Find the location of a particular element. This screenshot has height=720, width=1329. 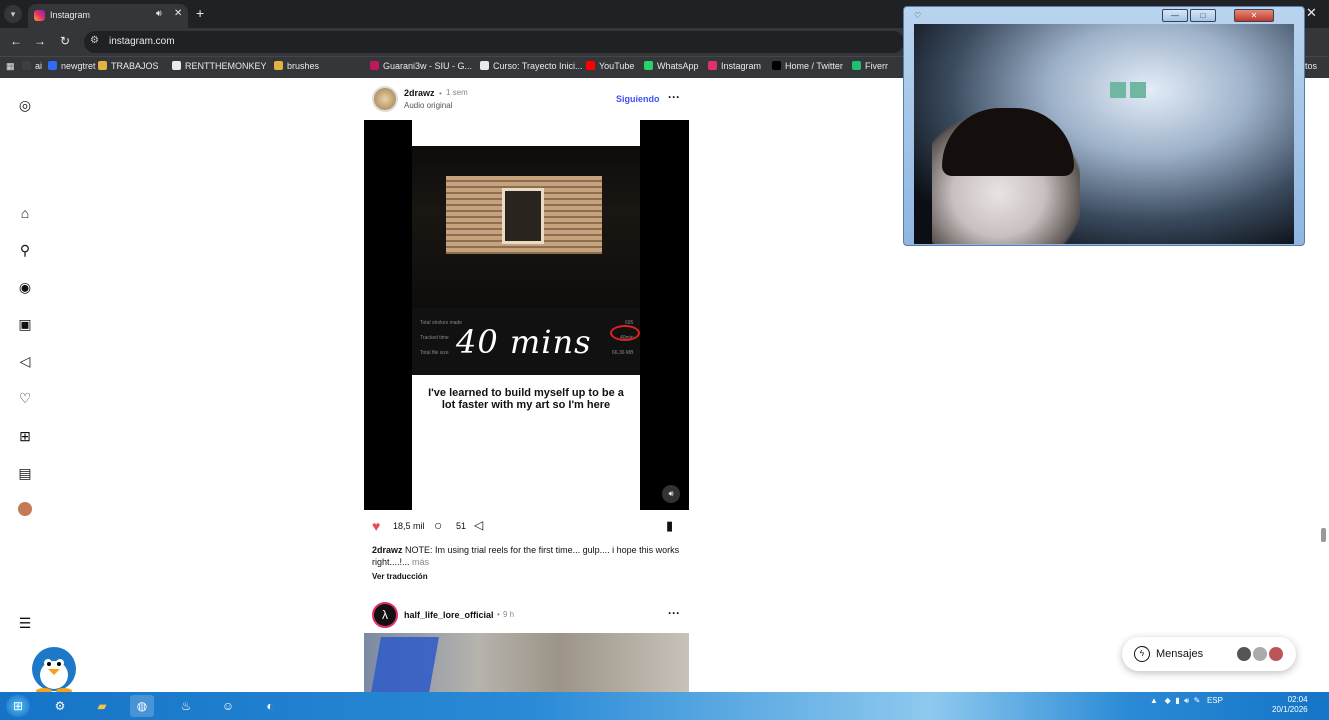

explore-icon: ◉ is located at coordinates (25, 287).